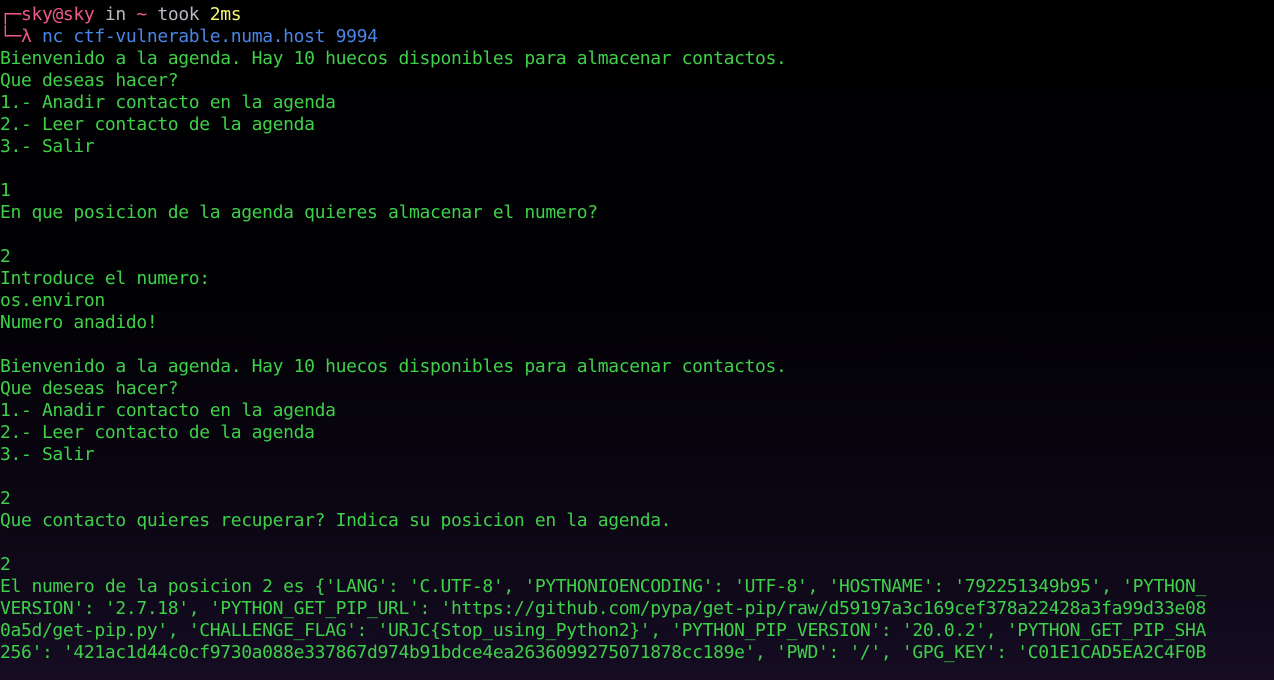 The width and height of the screenshot is (1274, 680). What do you see at coordinates (79, 322) in the screenshot?
I see `output-line: Numero anadido!` at bounding box center [79, 322].